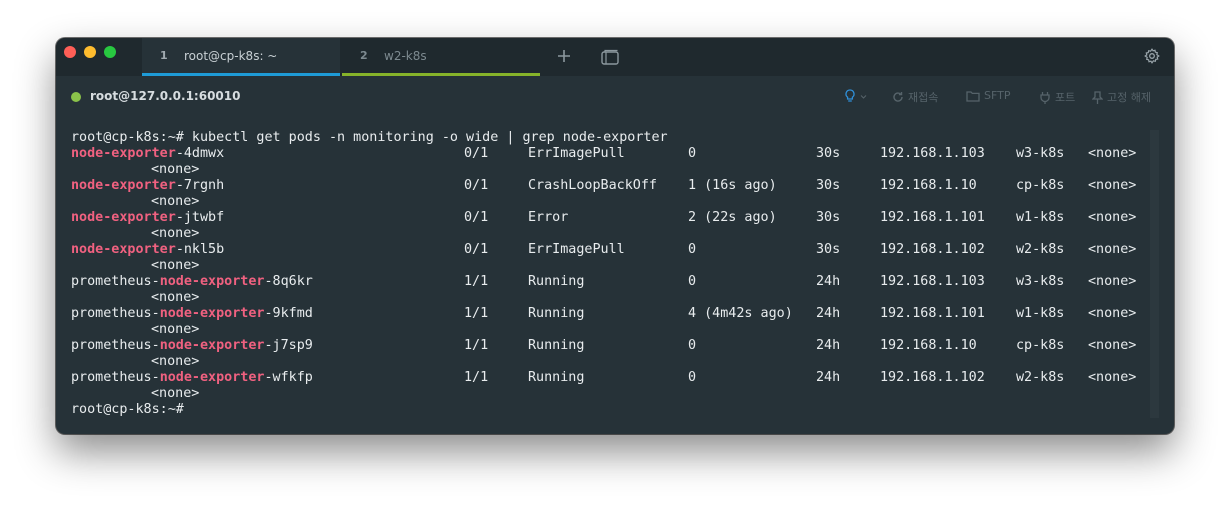 This screenshot has height=509, width=1231. What do you see at coordinates (828, 153) in the screenshot?
I see `pod-age: 30s` at bounding box center [828, 153].